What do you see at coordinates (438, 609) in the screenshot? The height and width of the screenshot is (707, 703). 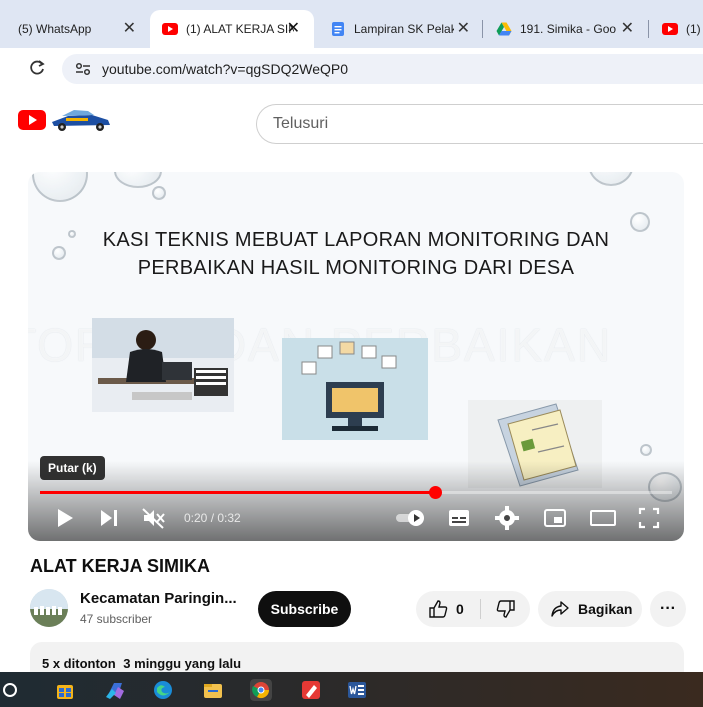 I see `thumbs-up-icon` at bounding box center [438, 609].